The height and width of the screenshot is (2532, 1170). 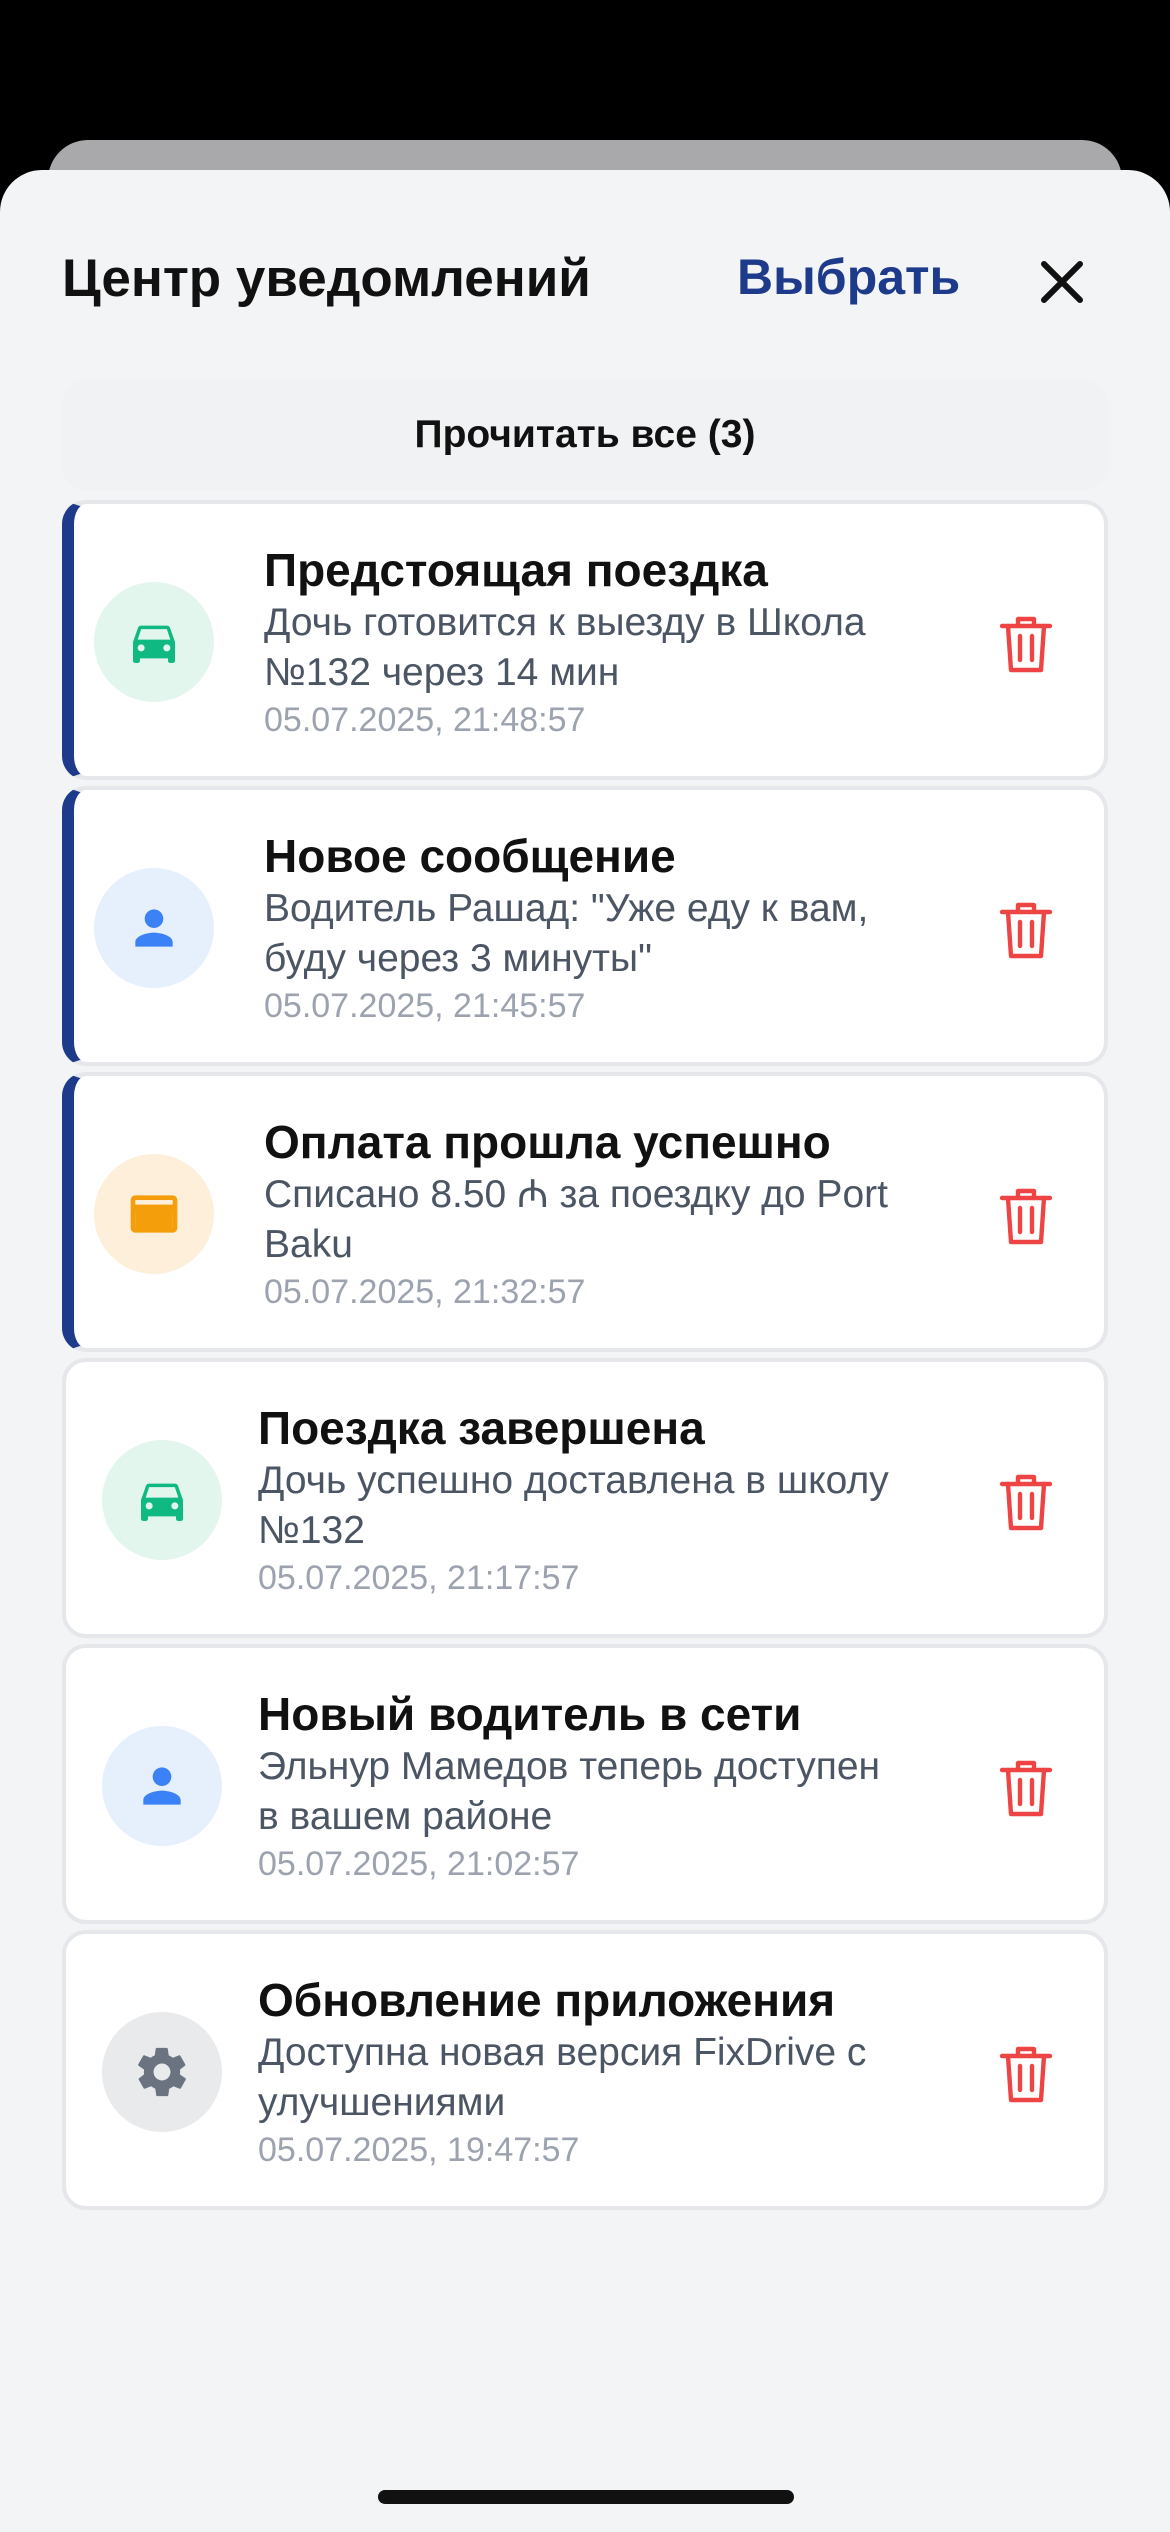 I want to click on notification-title: Оплата прошла успешно, so click(x=547, y=1142).